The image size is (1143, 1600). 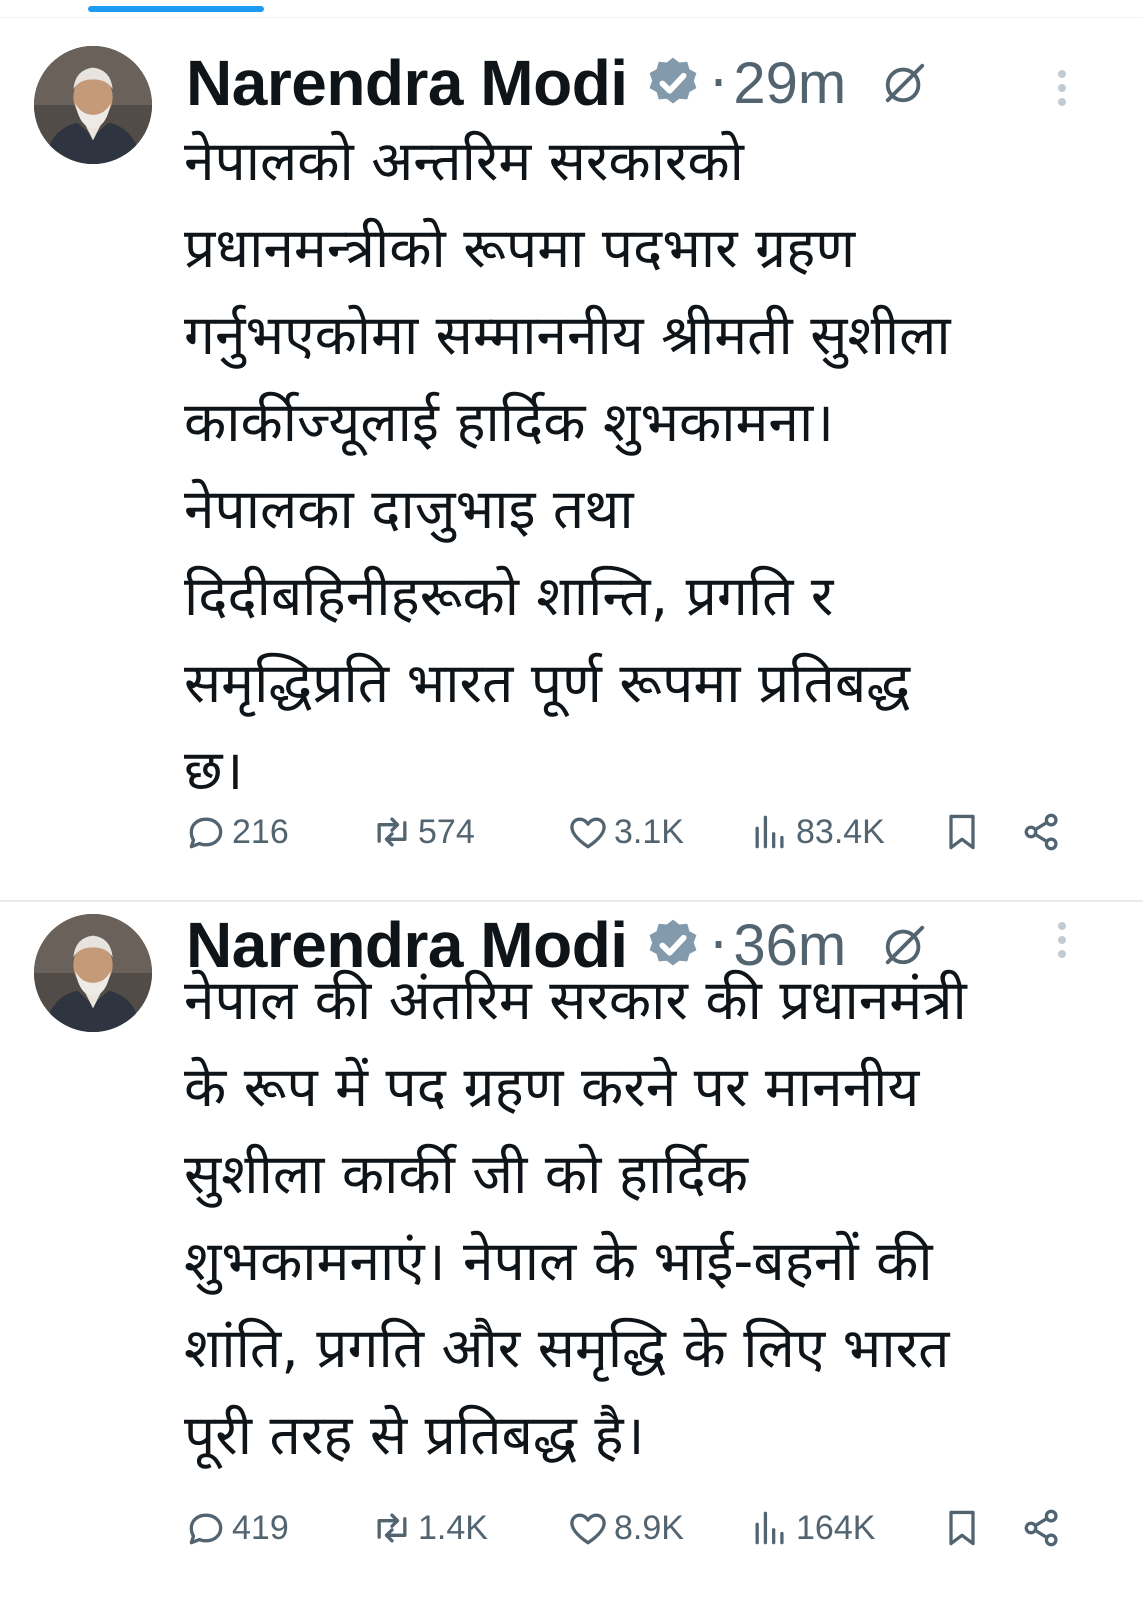 I want to click on like-count: 8.9K, so click(x=649, y=1527).